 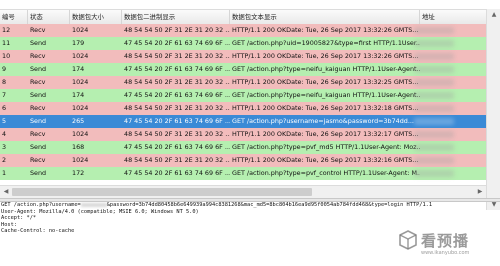 I want to click on cell-id: 4, so click(x=4, y=134).